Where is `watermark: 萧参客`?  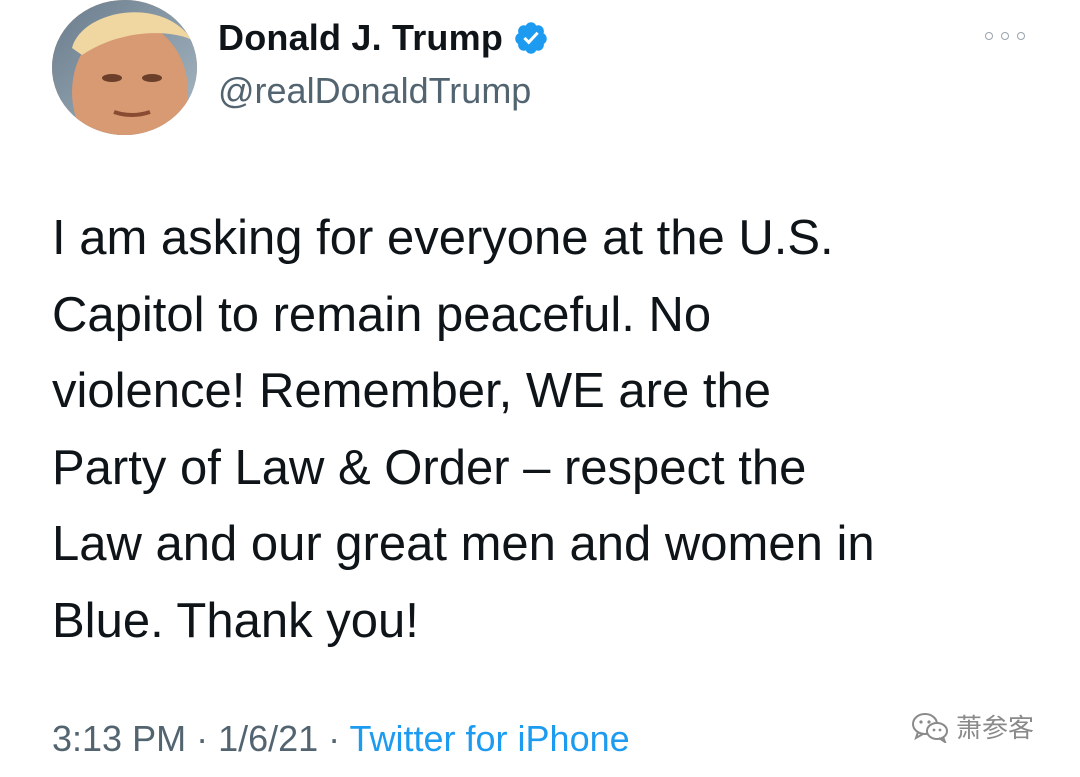 watermark: 萧参客 is located at coordinates (972, 726).